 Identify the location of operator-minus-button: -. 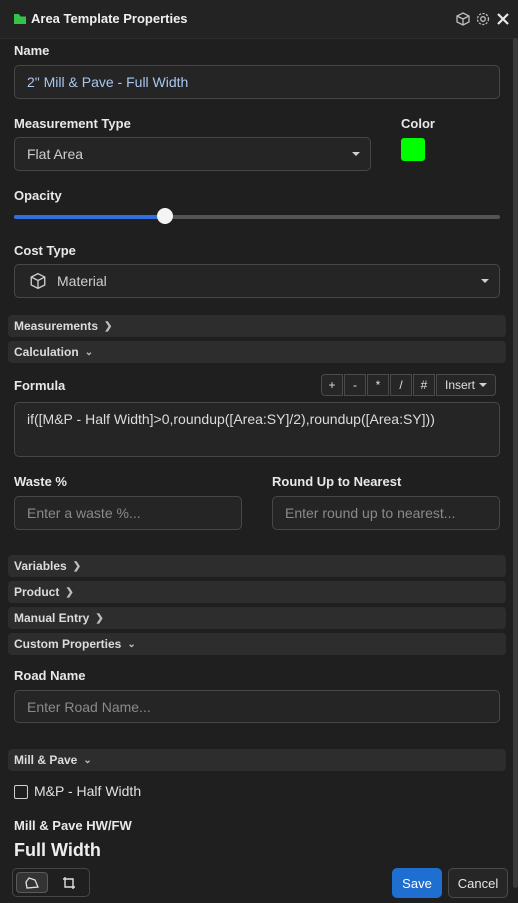
(355, 385).